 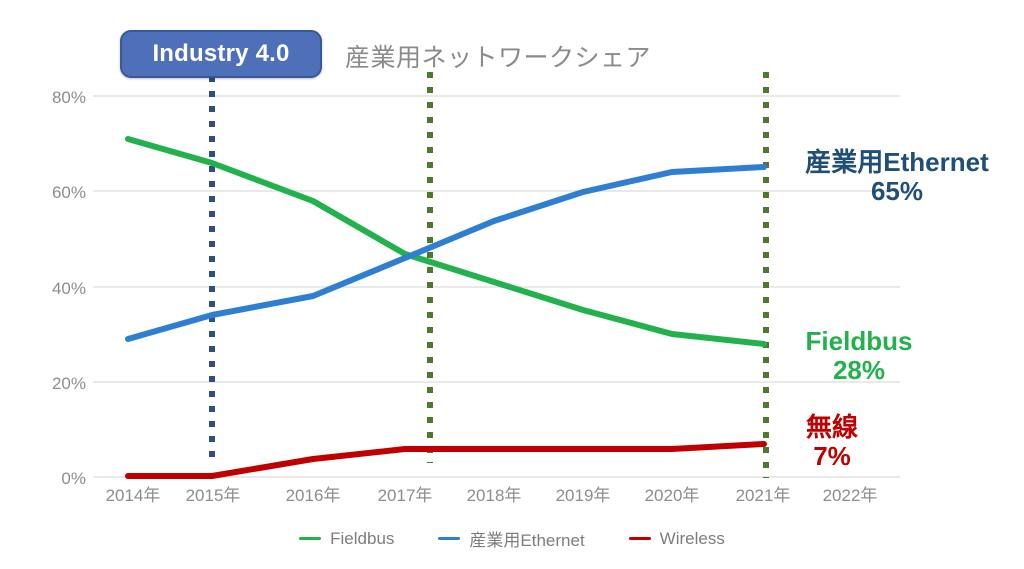 I want to click on x-tick-2018: 2018年, so click(x=494, y=495).